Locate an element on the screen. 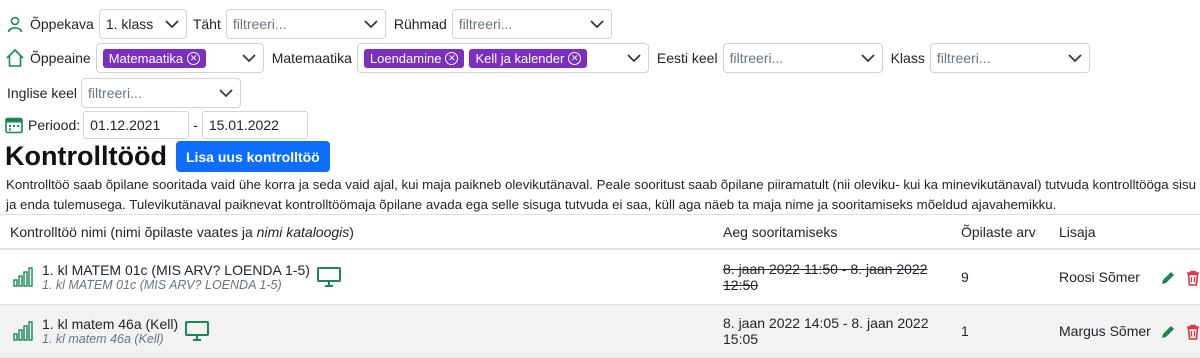 This screenshot has height=358, width=1200. col-time-header: Aeg sooritamiseks is located at coordinates (842, 232).